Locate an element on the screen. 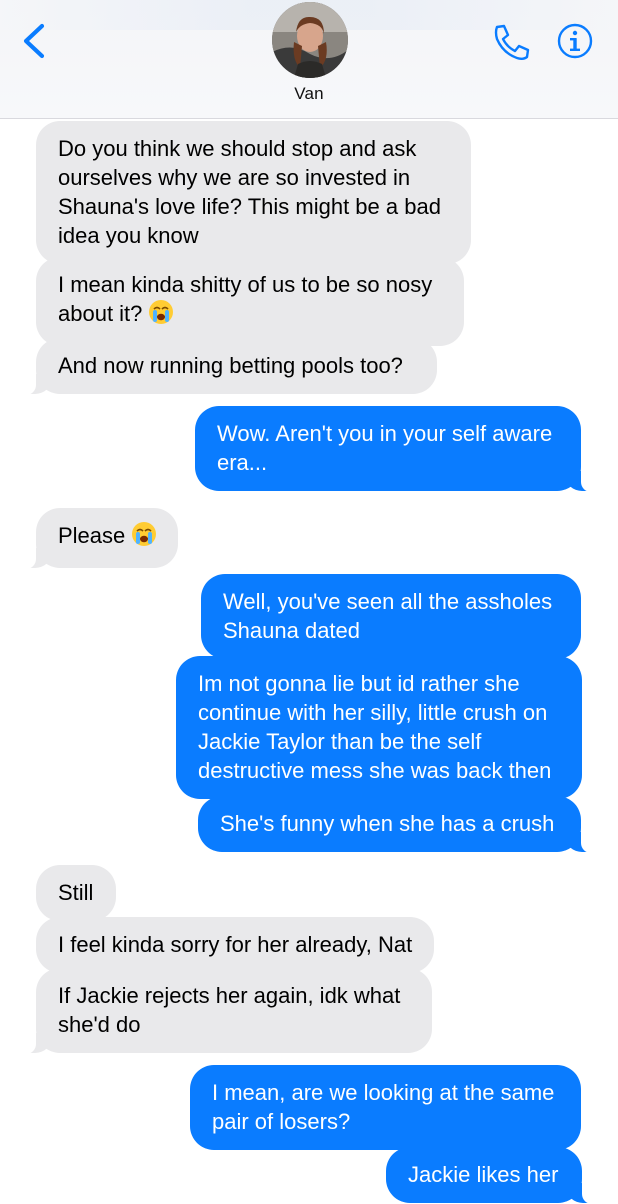  message-bubble-incoming: I feel kinda sorry for her already, Nat is located at coordinates (235, 945).